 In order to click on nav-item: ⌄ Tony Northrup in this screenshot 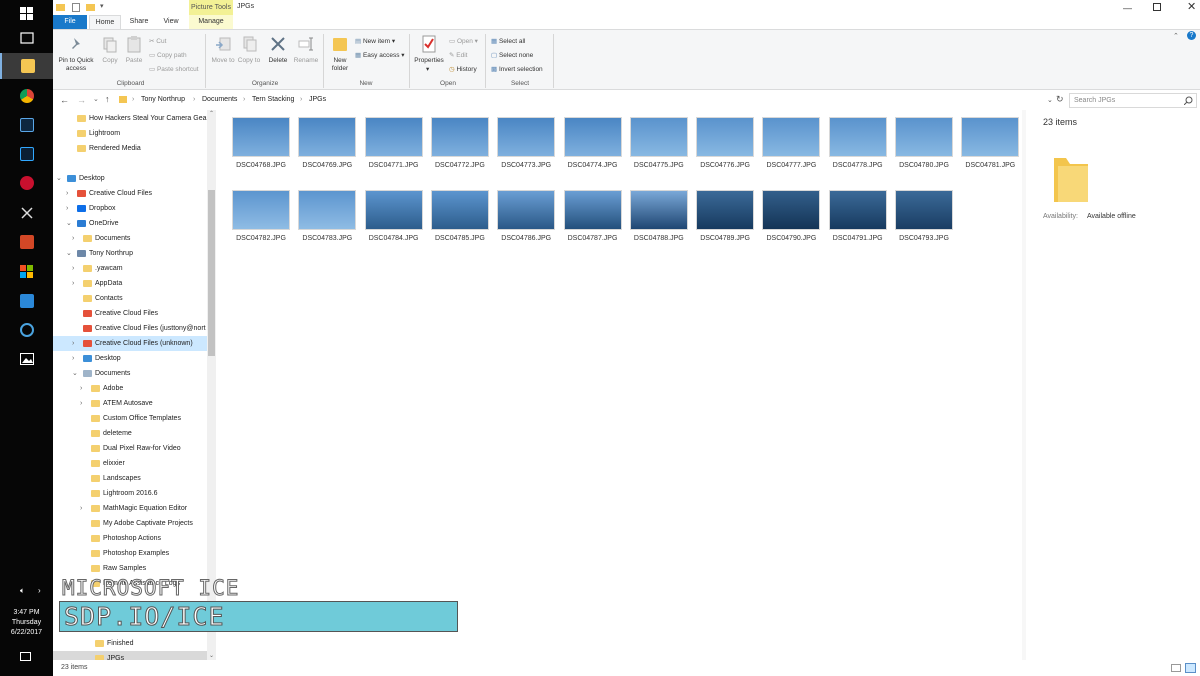, I will do `click(130, 253)`.